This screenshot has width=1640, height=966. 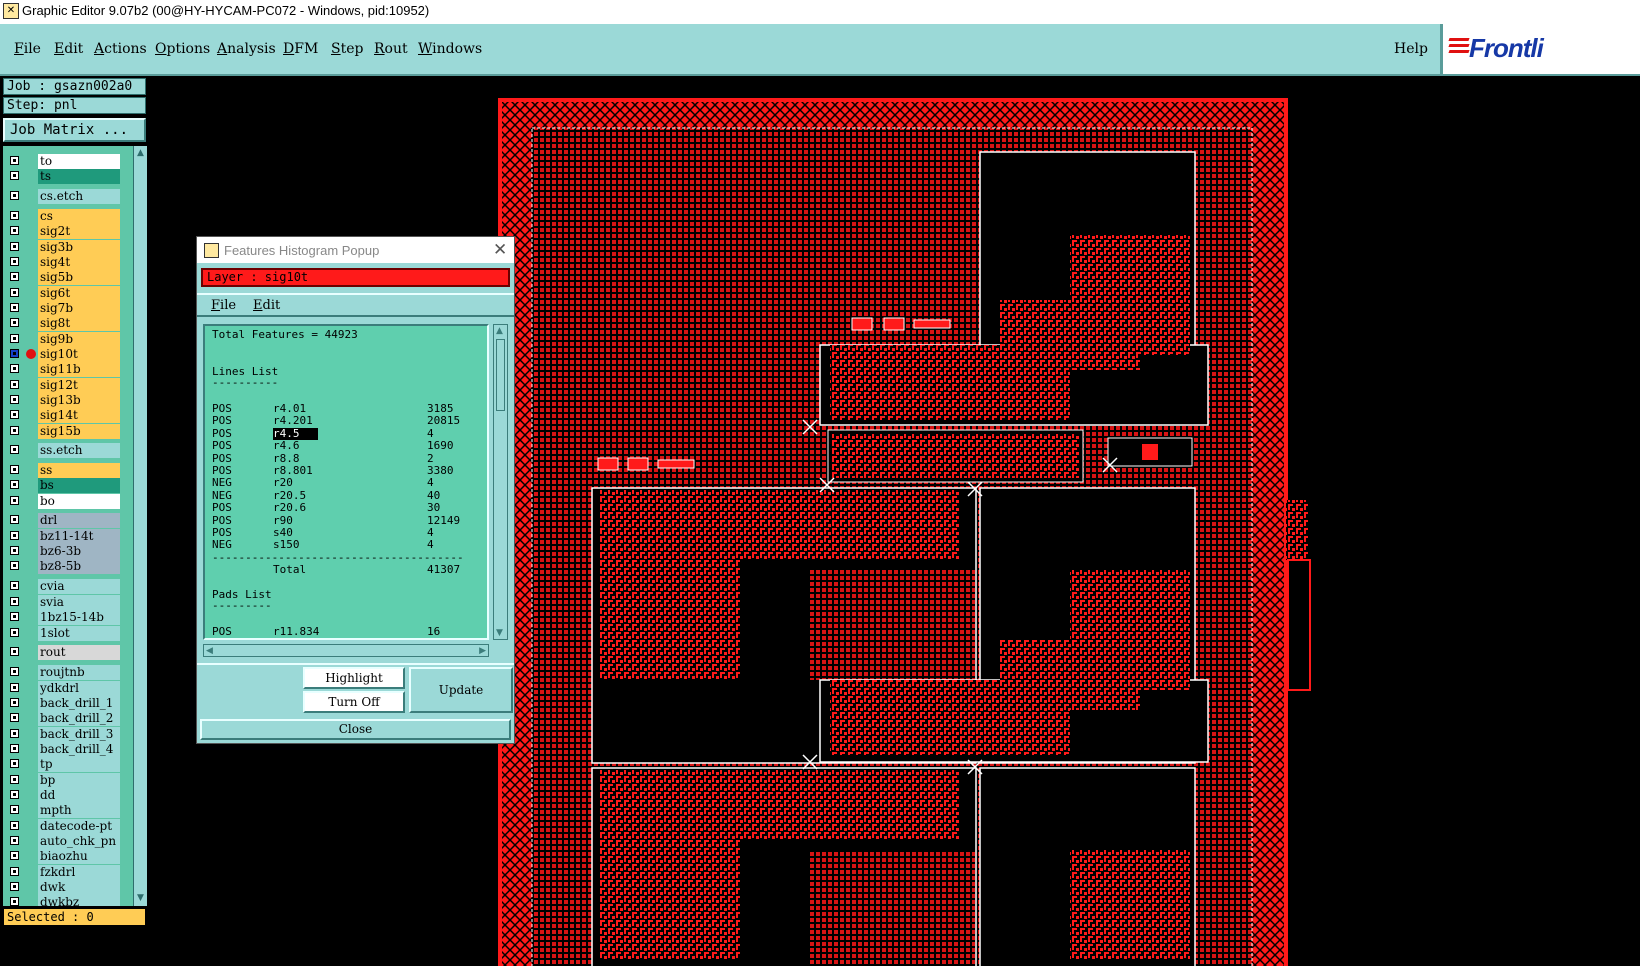 What do you see at coordinates (79, 247) in the screenshot?
I see `layer-name: sig3b` at bounding box center [79, 247].